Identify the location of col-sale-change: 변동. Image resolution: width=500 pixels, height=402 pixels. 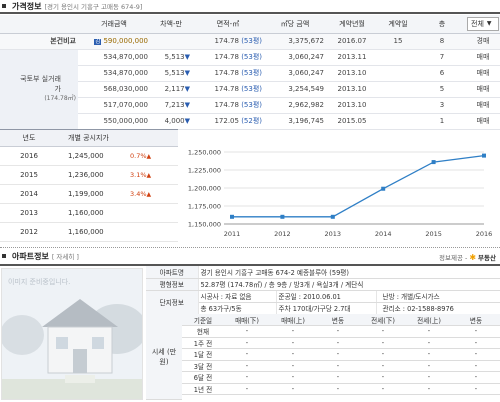
(338, 320).